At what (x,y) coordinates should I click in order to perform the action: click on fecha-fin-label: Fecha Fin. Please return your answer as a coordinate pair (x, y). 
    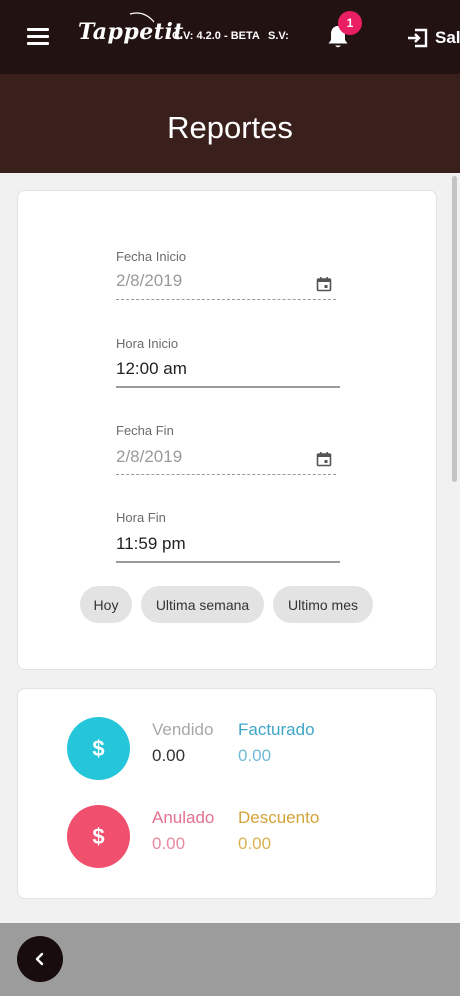
    Looking at the image, I should click on (145, 430).